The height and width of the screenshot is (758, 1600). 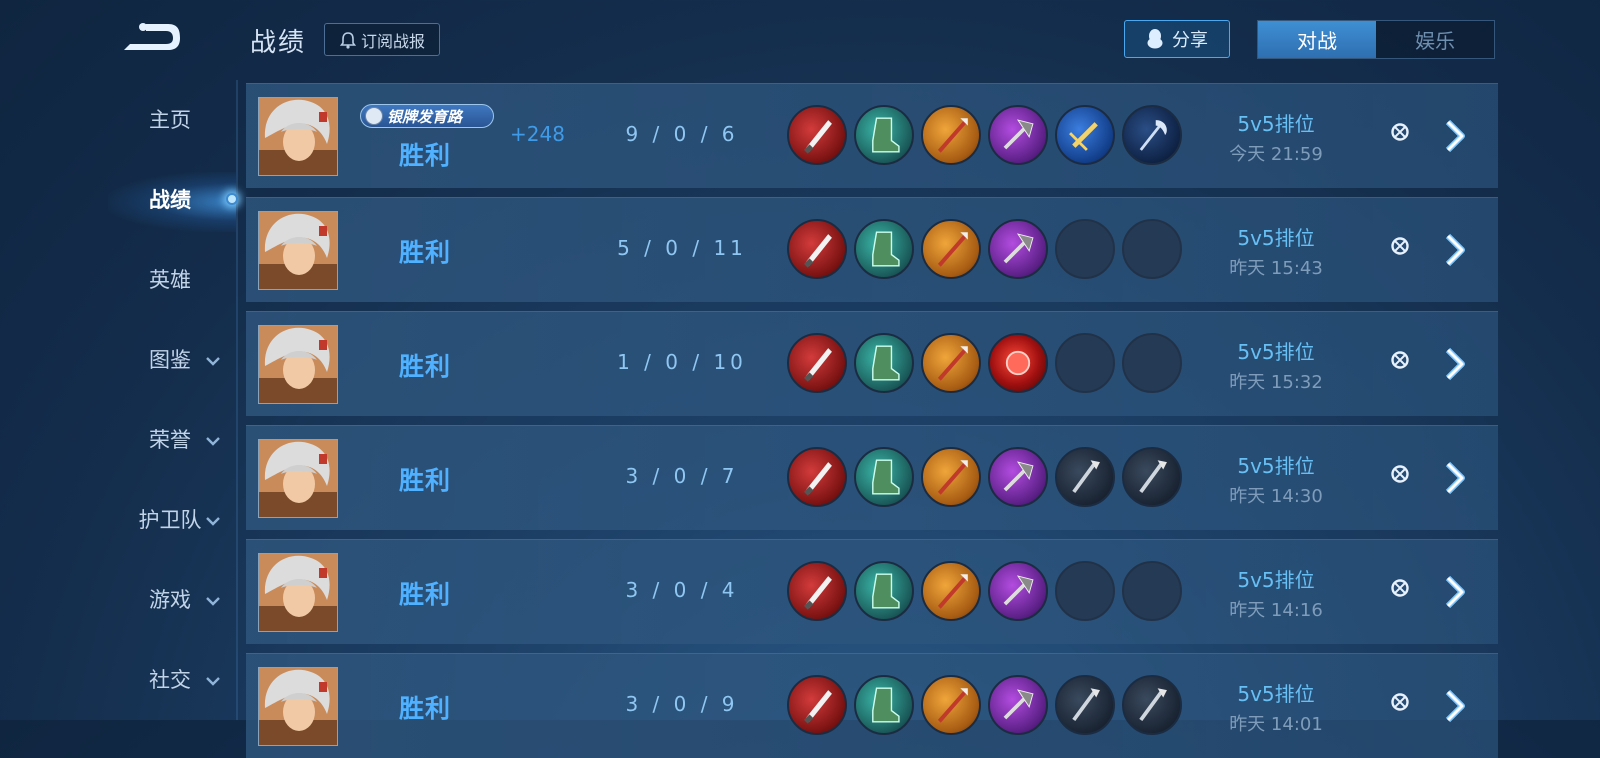 I want to click on red-orb-icon, so click(x=1018, y=363).